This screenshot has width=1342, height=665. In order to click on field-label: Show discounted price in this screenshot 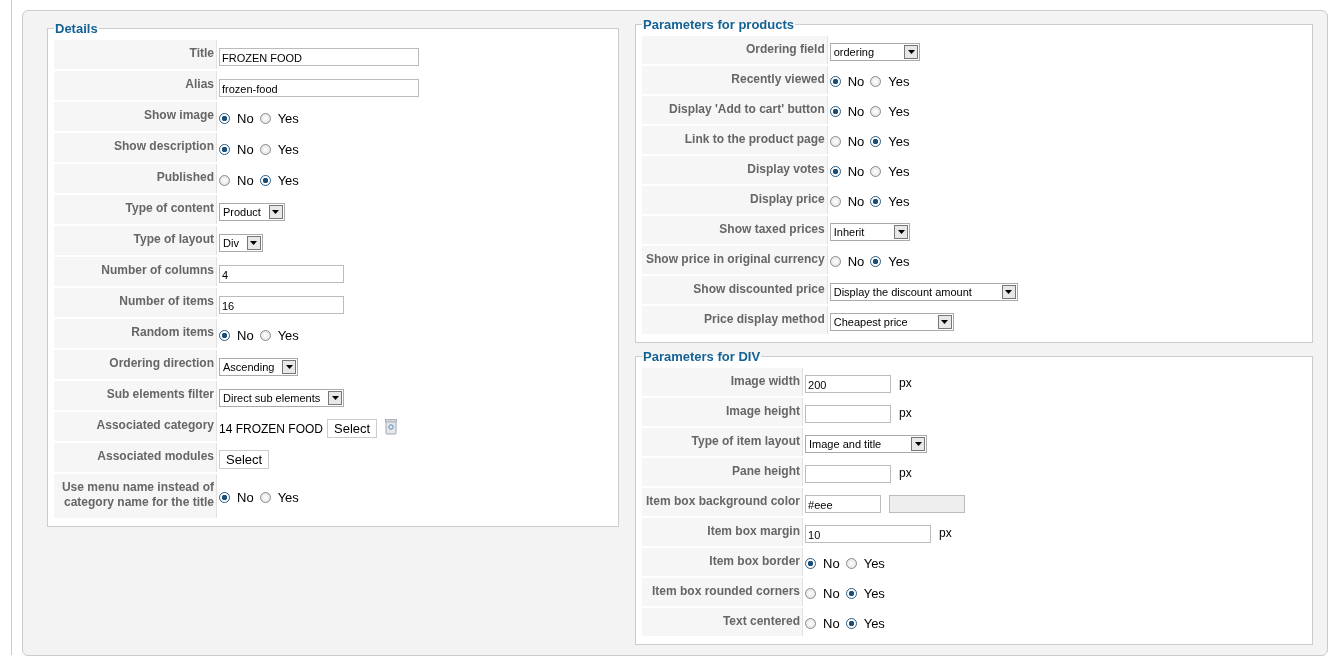, I will do `click(735, 290)`.